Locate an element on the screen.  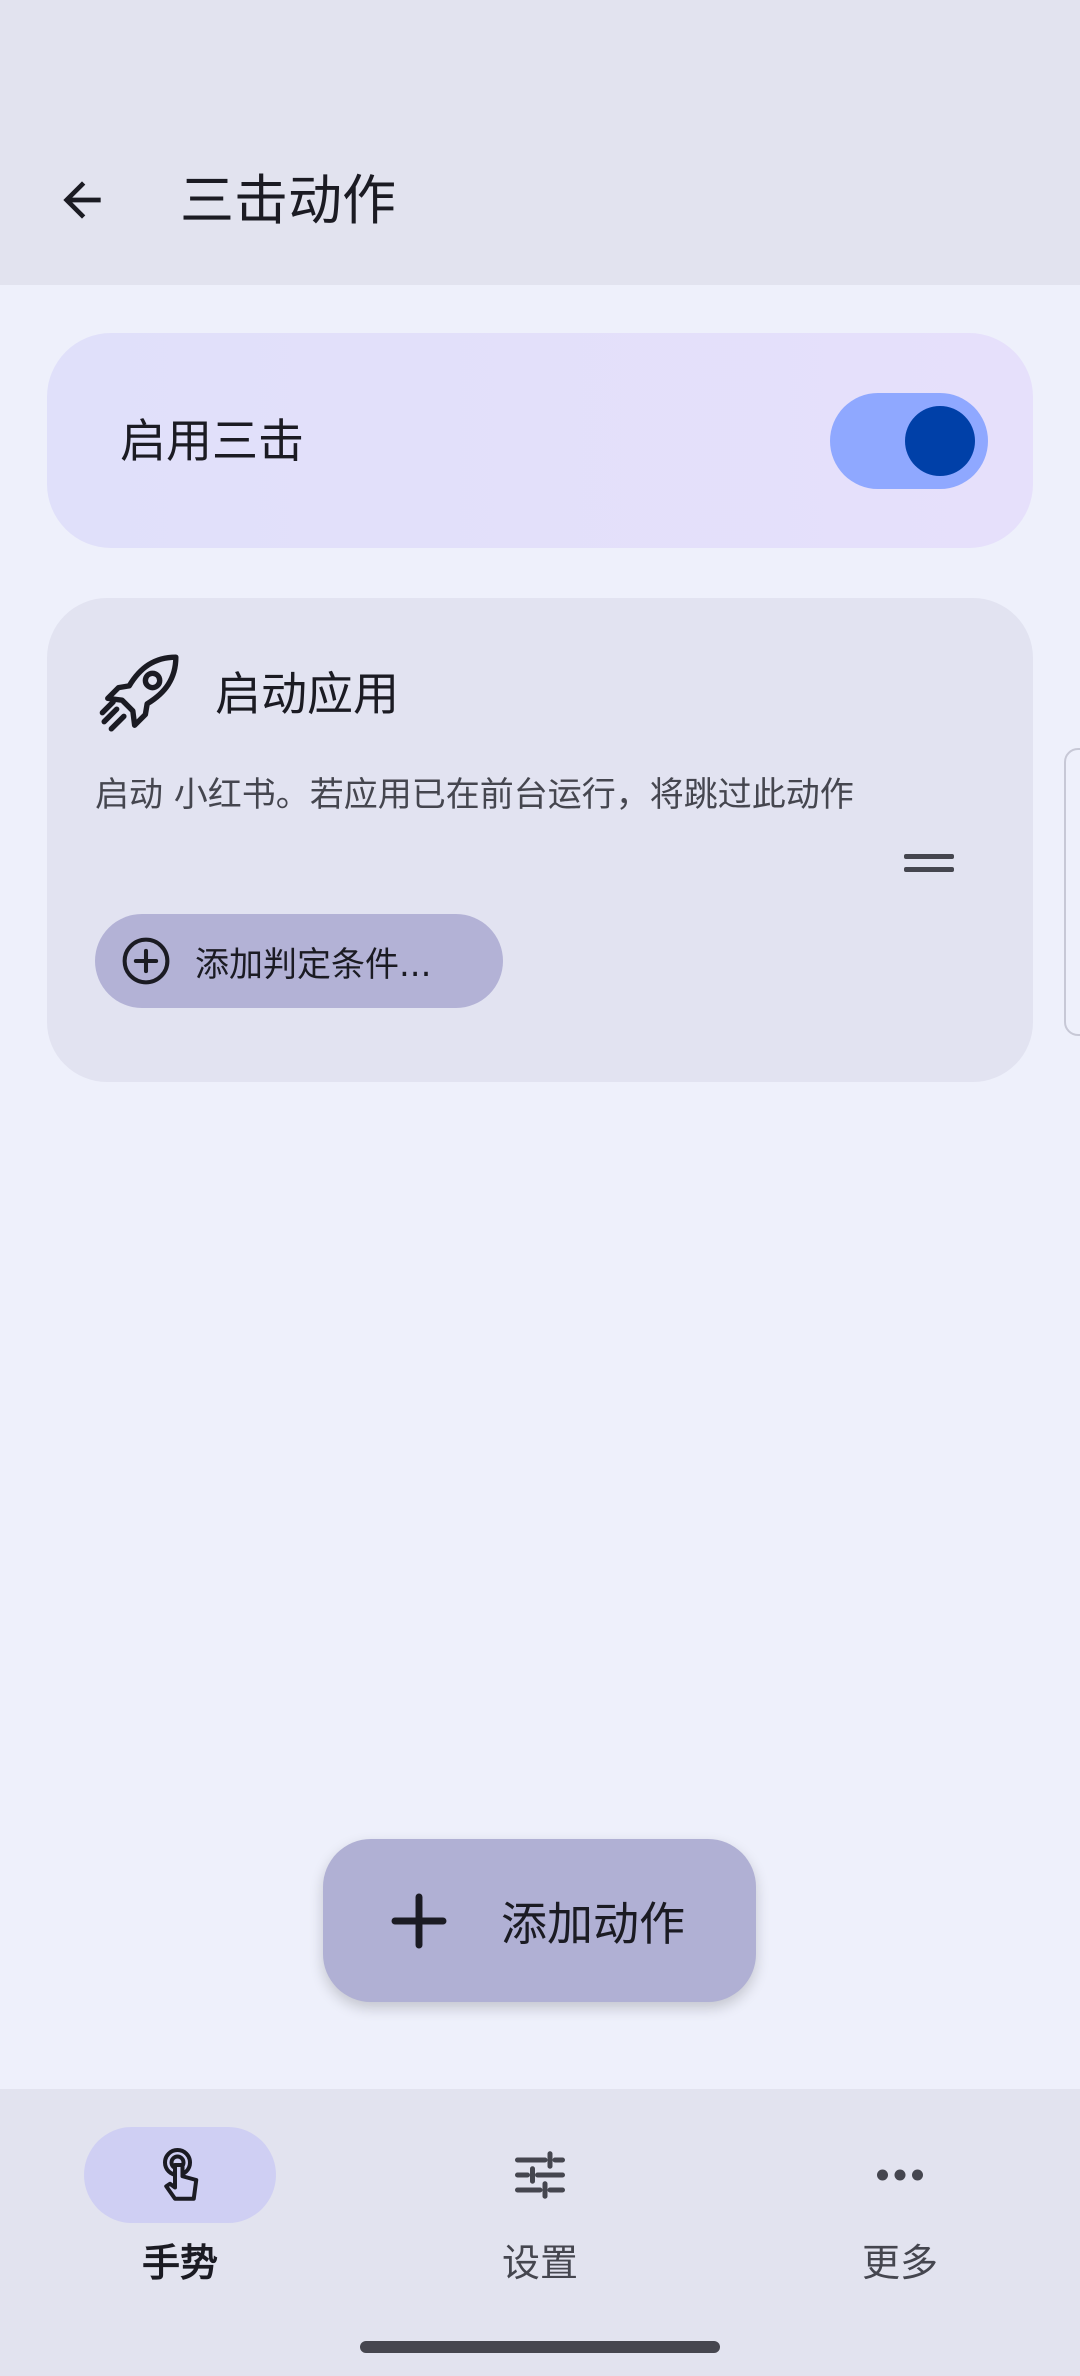
bottom-navigation: 手势 设置 更多 is located at coordinates (540, 2232).